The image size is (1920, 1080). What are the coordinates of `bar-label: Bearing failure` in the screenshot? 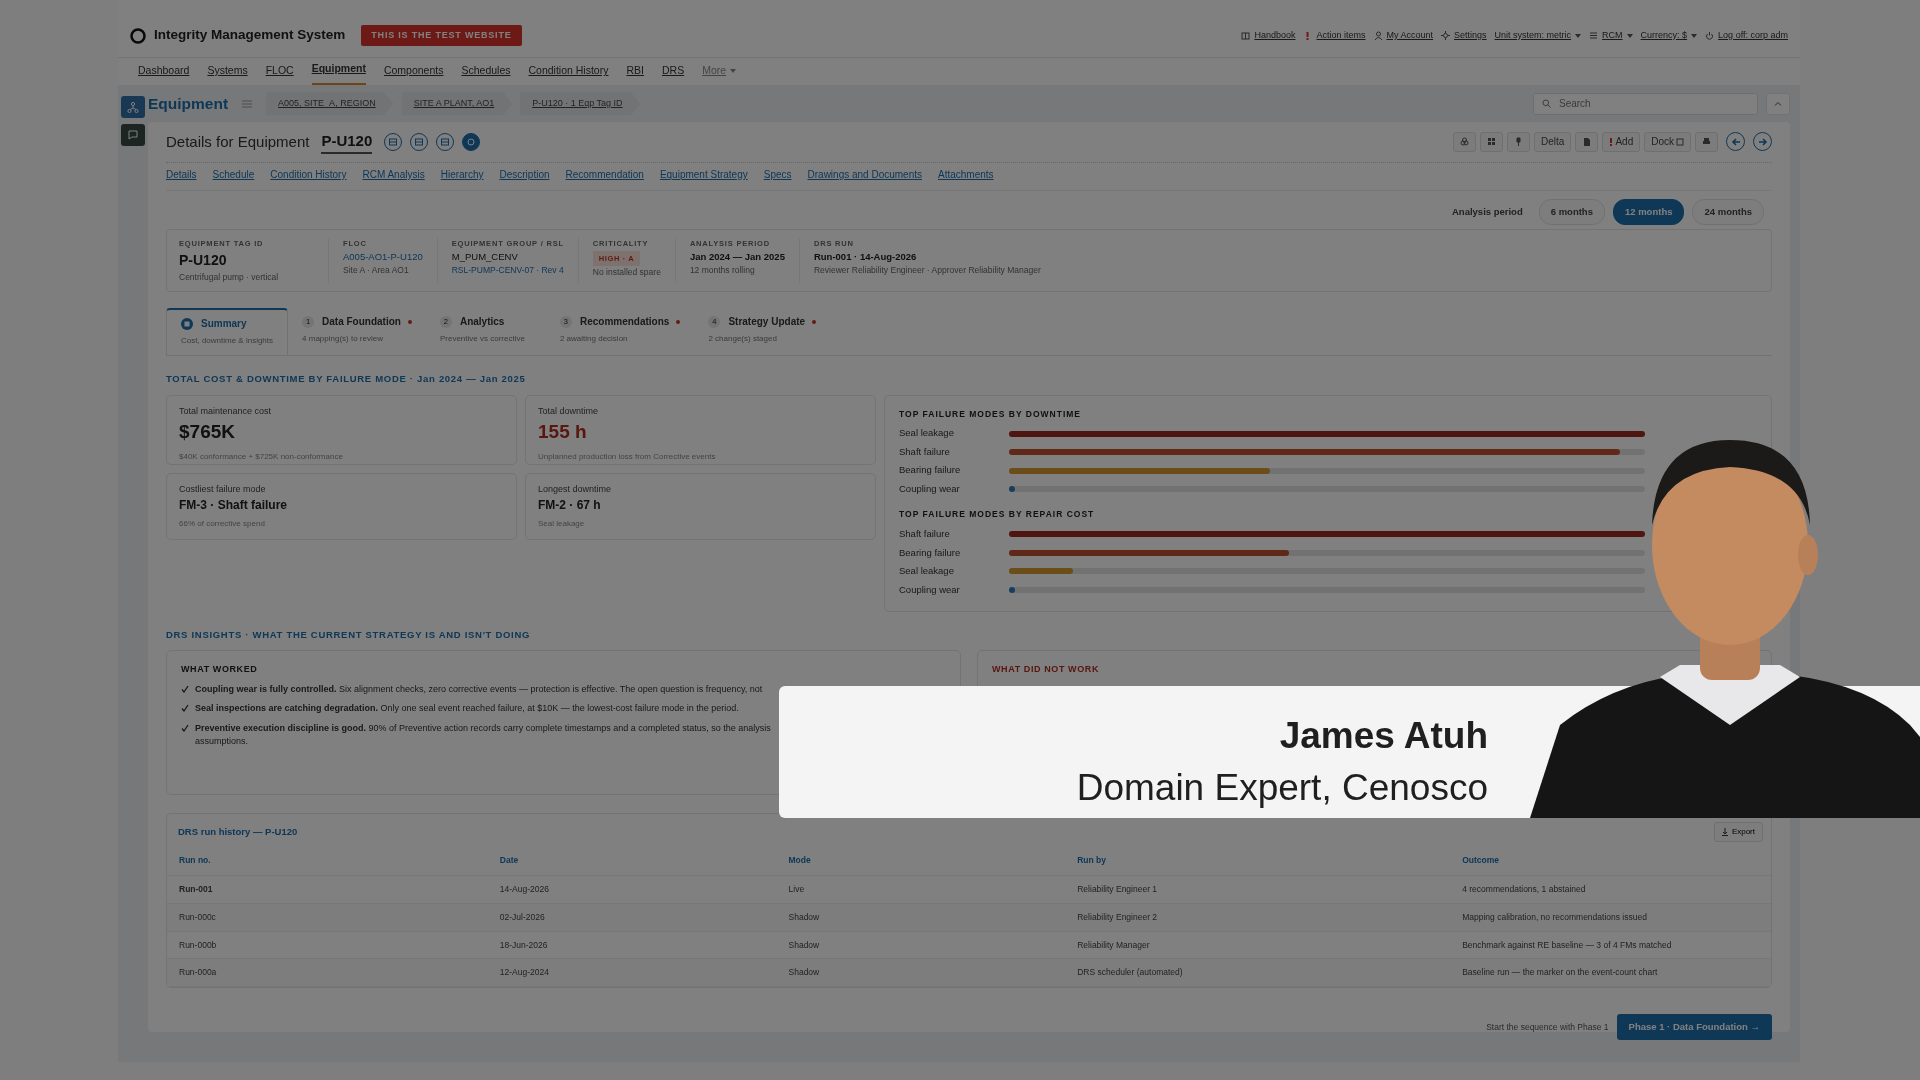 It's located at (930, 552).